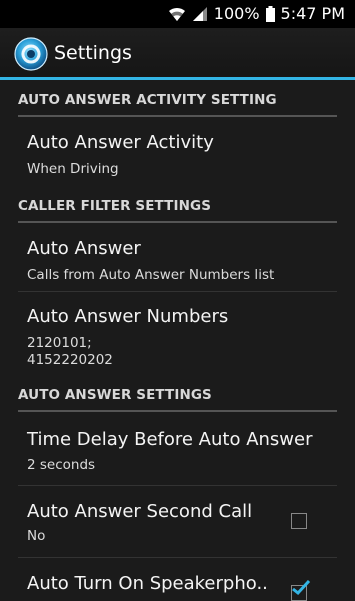 This screenshot has width=355, height=601. What do you see at coordinates (270, 14) in the screenshot?
I see `battery-icon` at bounding box center [270, 14].